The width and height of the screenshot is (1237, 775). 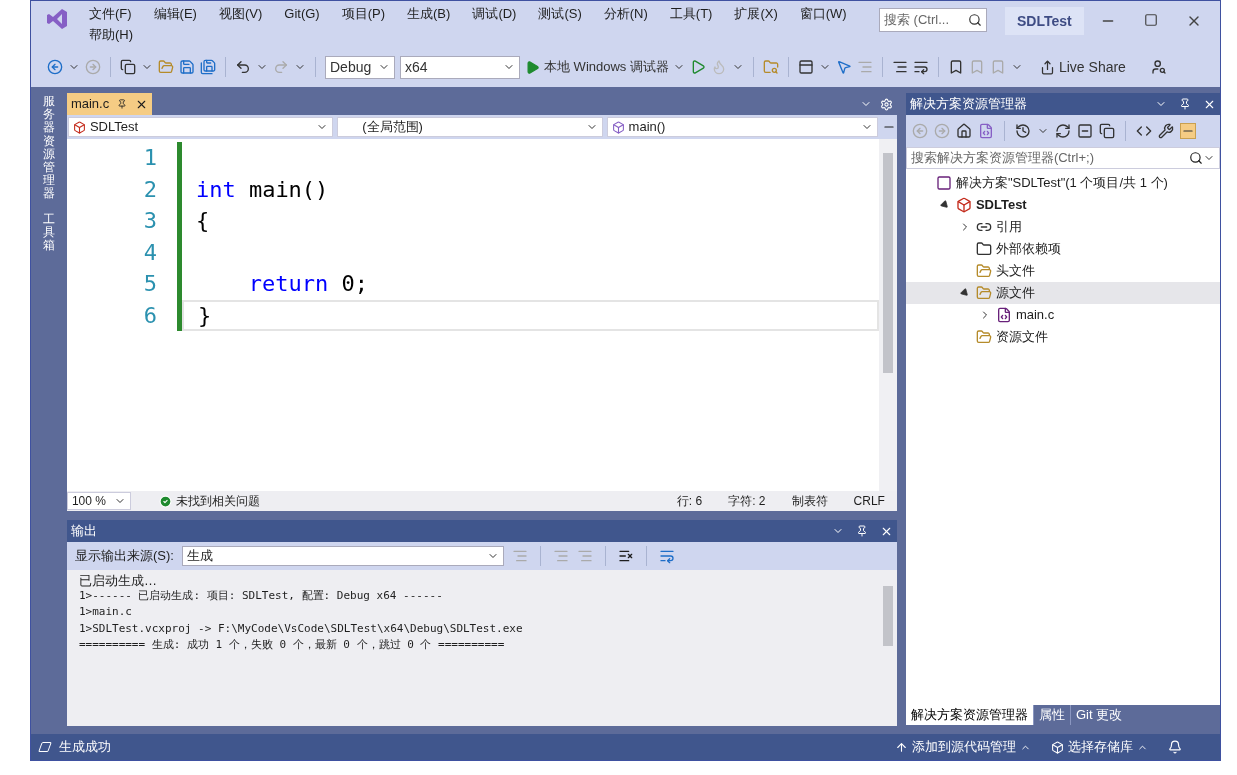 What do you see at coordinates (460, 67) in the screenshot?
I see `platform-dropdown: x64` at bounding box center [460, 67].